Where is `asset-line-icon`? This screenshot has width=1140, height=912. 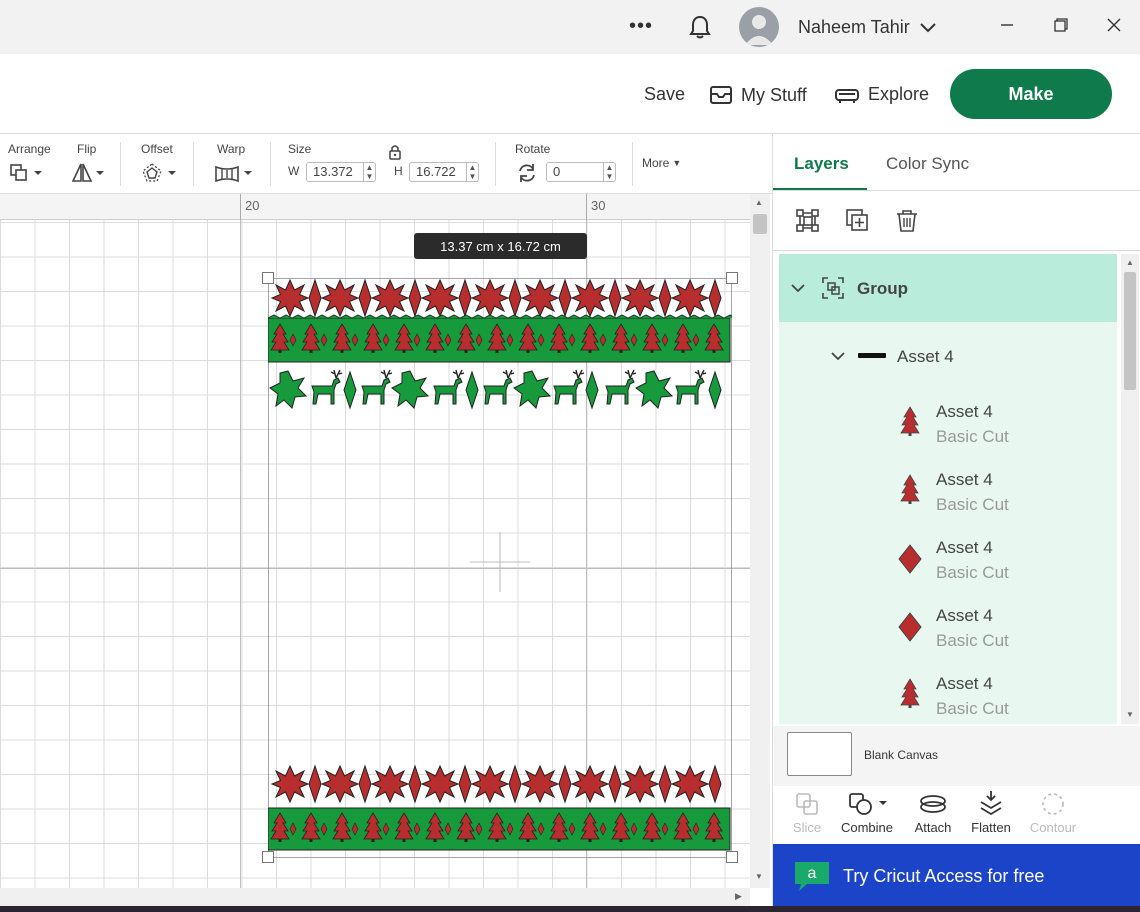
asset-line-icon is located at coordinates (872, 355).